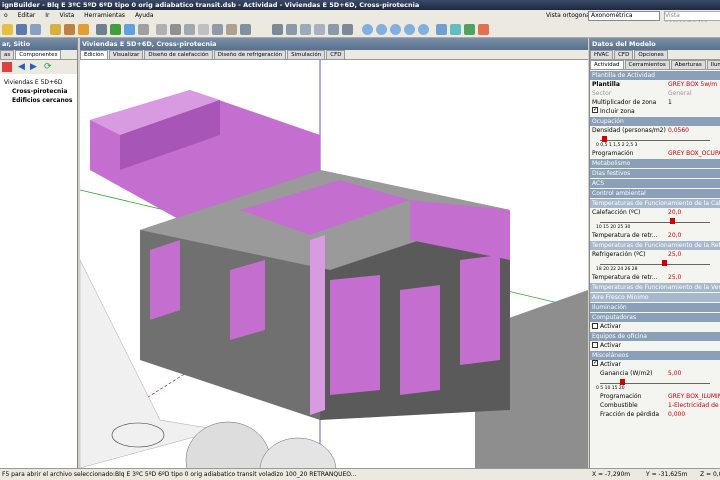  Describe the element at coordinates (692, 84) in the screenshot. I see `template-value: GREY BOX 5w/m` at that location.